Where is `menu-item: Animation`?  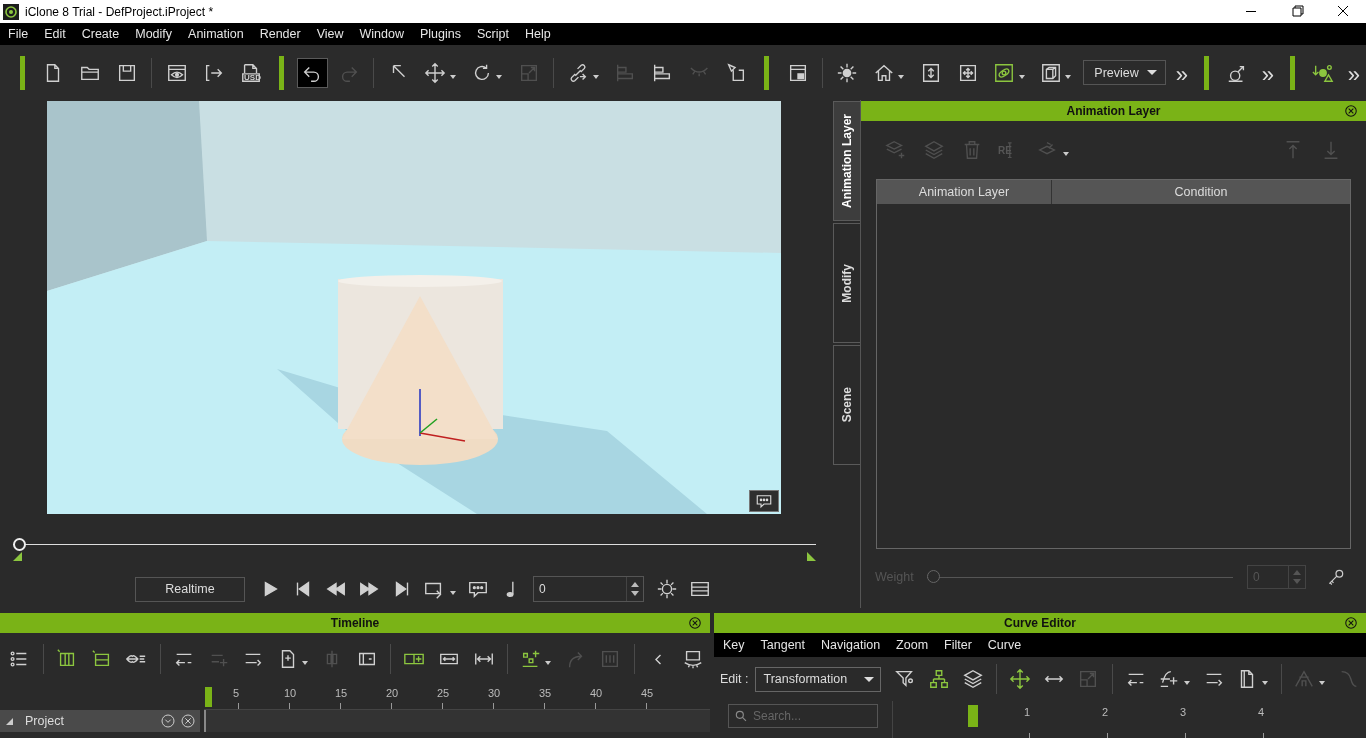 menu-item: Animation is located at coordinates (216, 34).